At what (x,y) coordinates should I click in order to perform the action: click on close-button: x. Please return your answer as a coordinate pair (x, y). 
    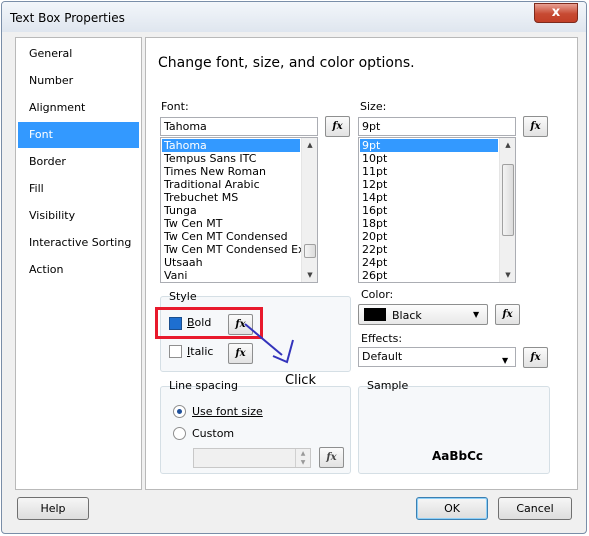
    Looking at the image, I should click on (556, 13).